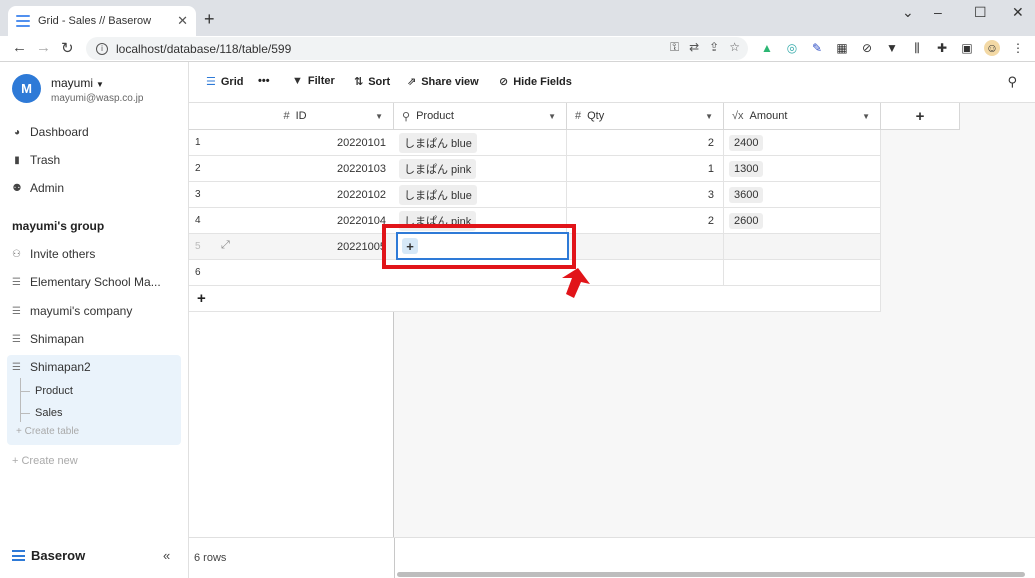 The image size is (1035, 578). Describe the element at coordinates (45, 461) in the screenshot. I see `create-new-link: + Create new` at that location.